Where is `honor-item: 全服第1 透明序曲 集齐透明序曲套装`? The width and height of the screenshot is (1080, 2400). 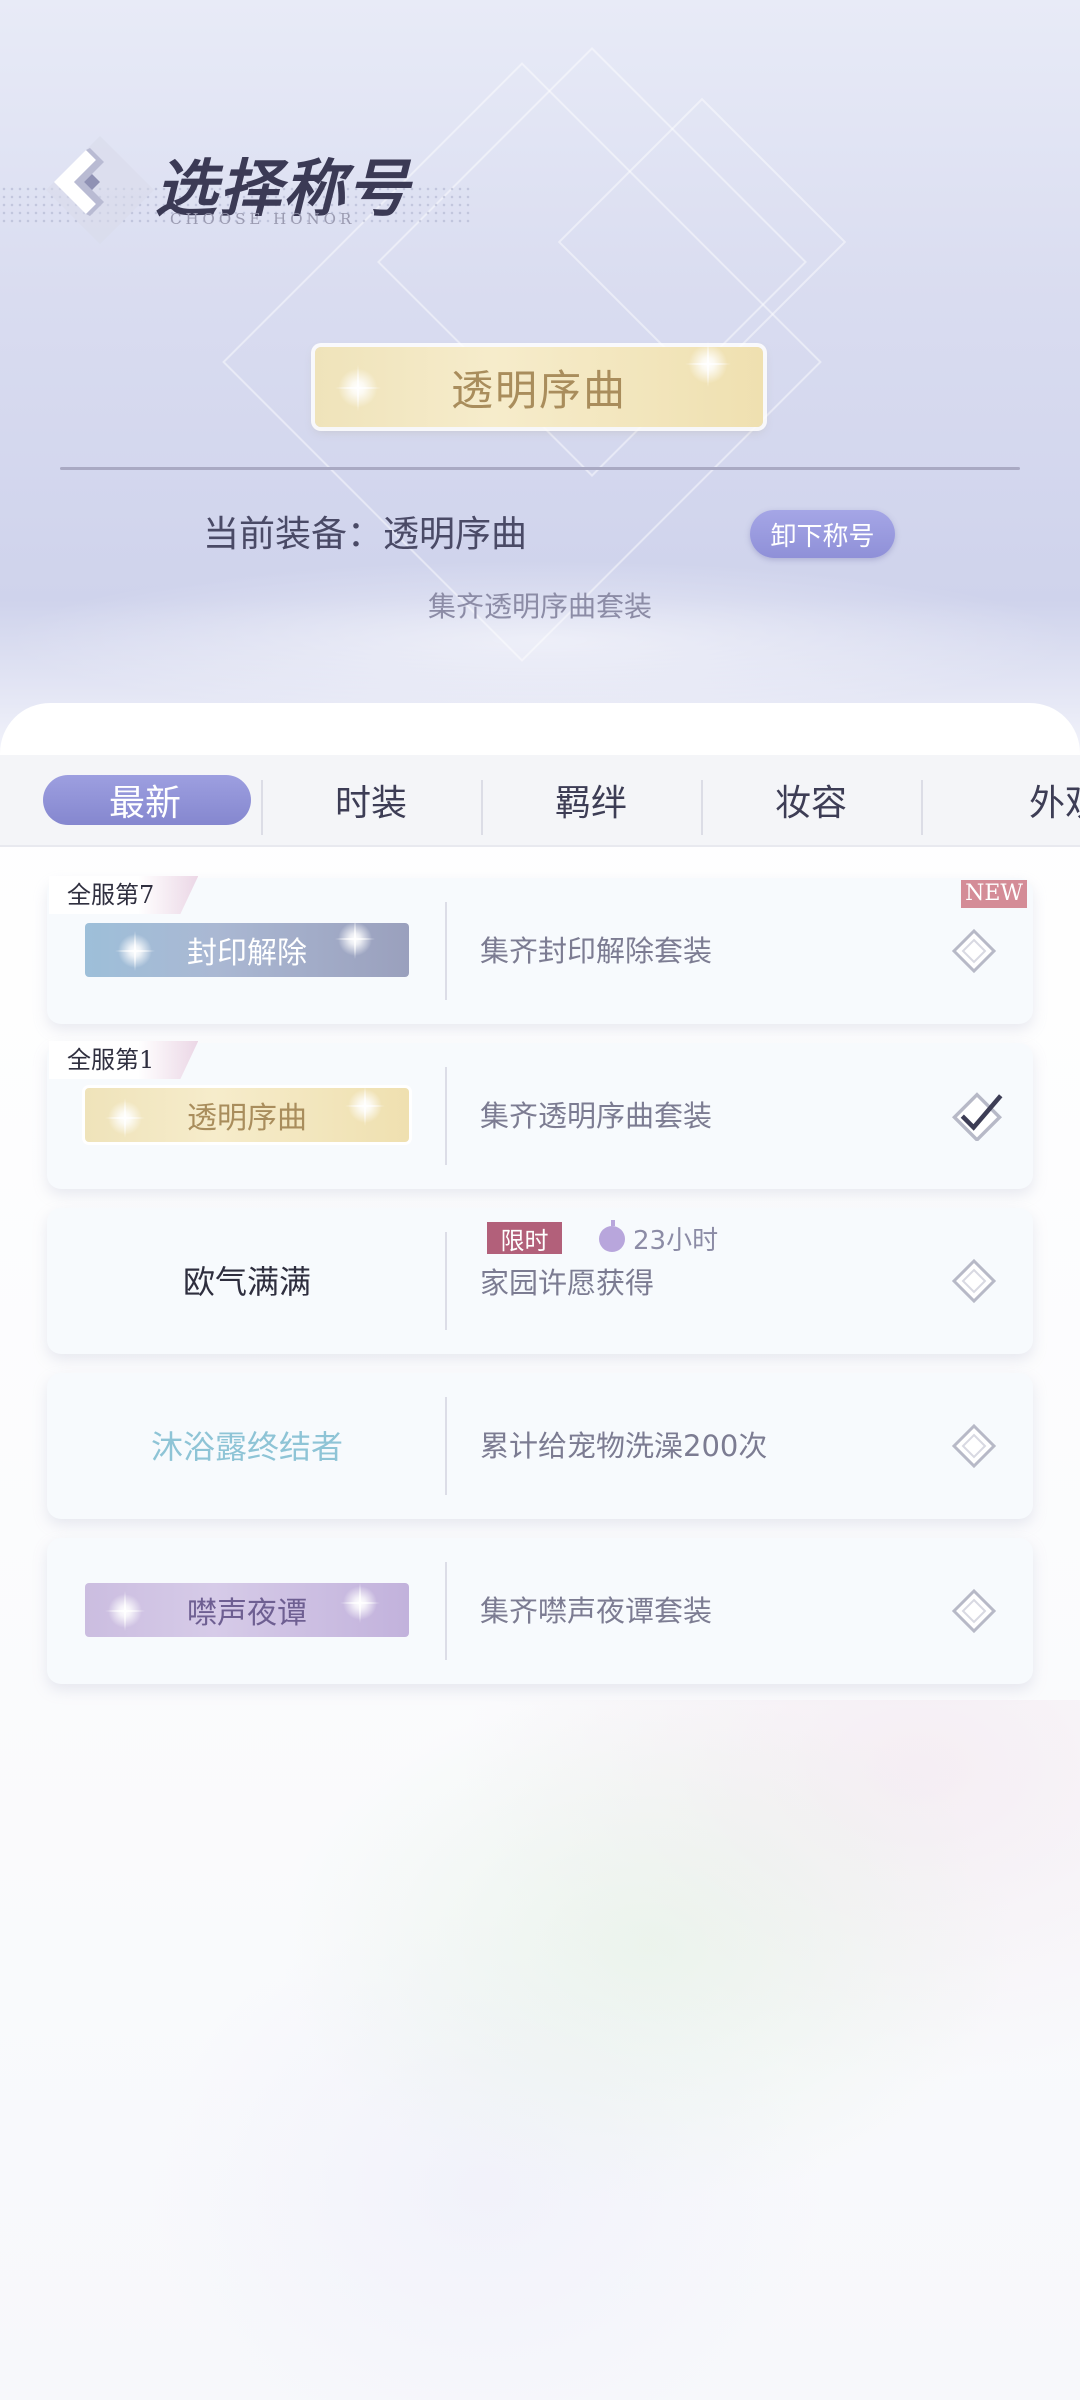
honor-item: 全服第1 透明序曲 集齐透明序曲套装 is located at coordinates (540, 1115).